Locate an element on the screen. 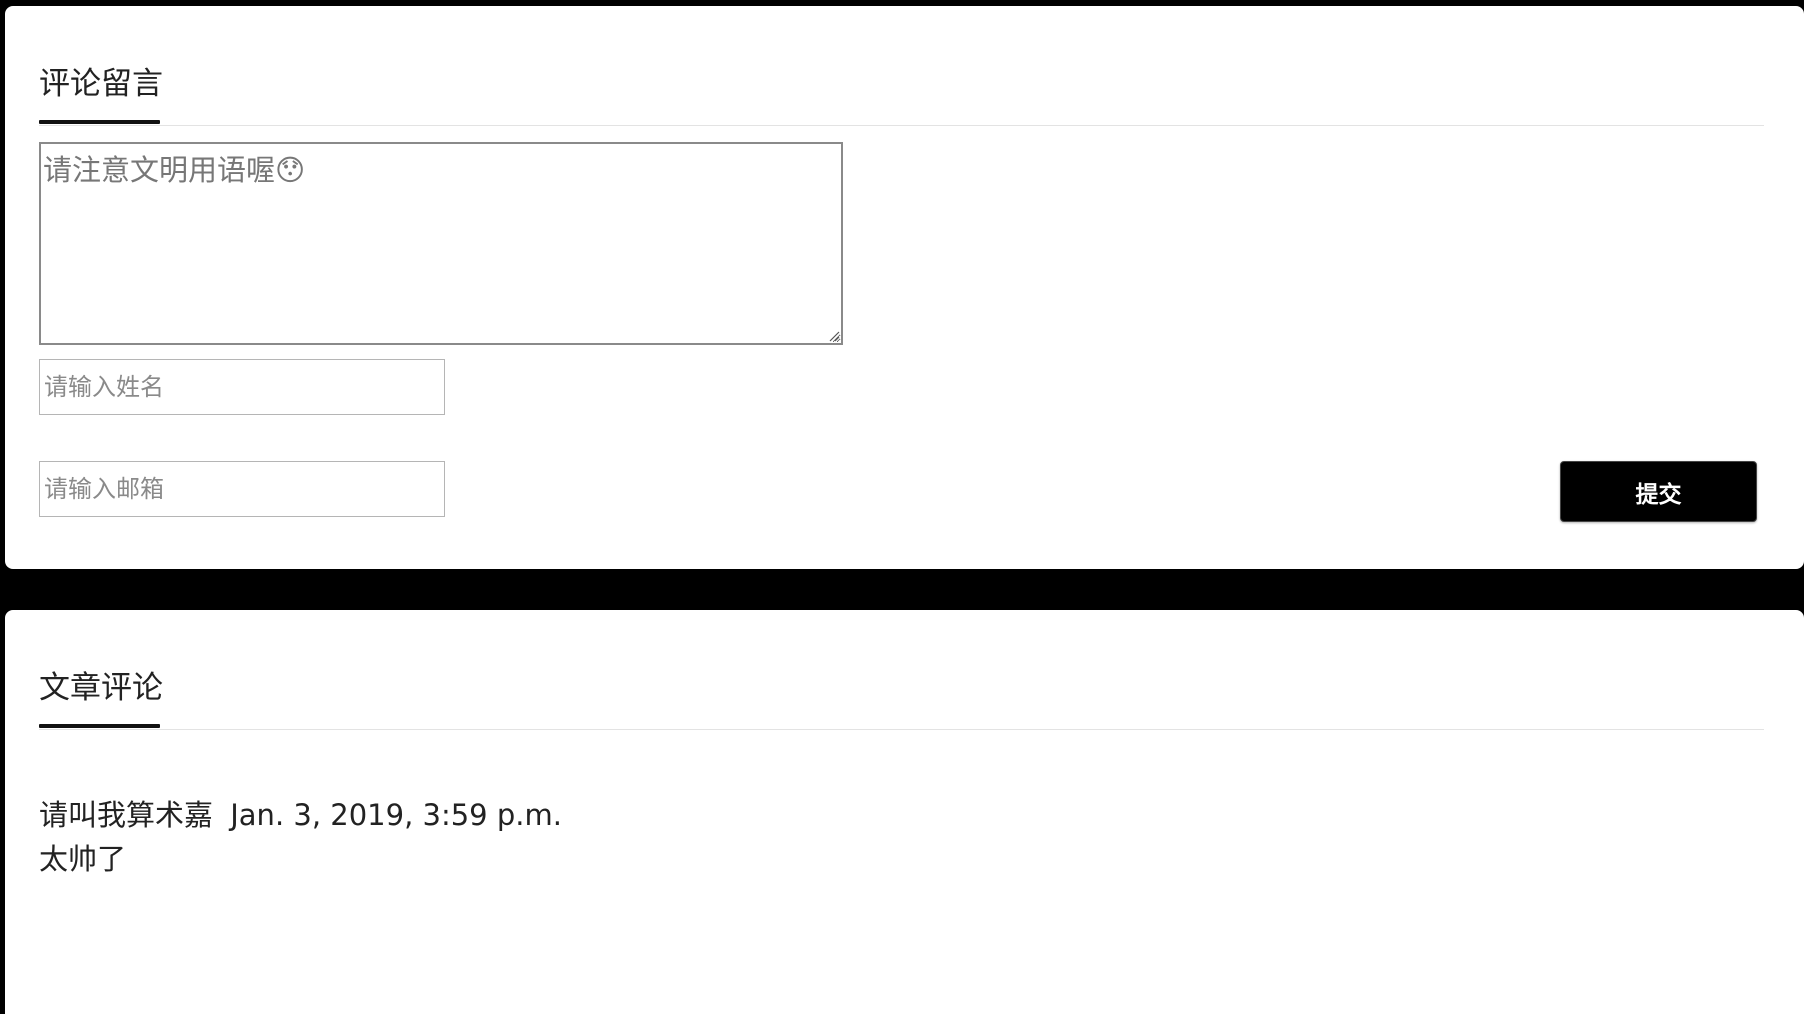 The width and height of the screenshot is (1804, 1014). comment-date: Jan. 3, 2019, 3:59 p.m. is located at coordinates (396, 815).